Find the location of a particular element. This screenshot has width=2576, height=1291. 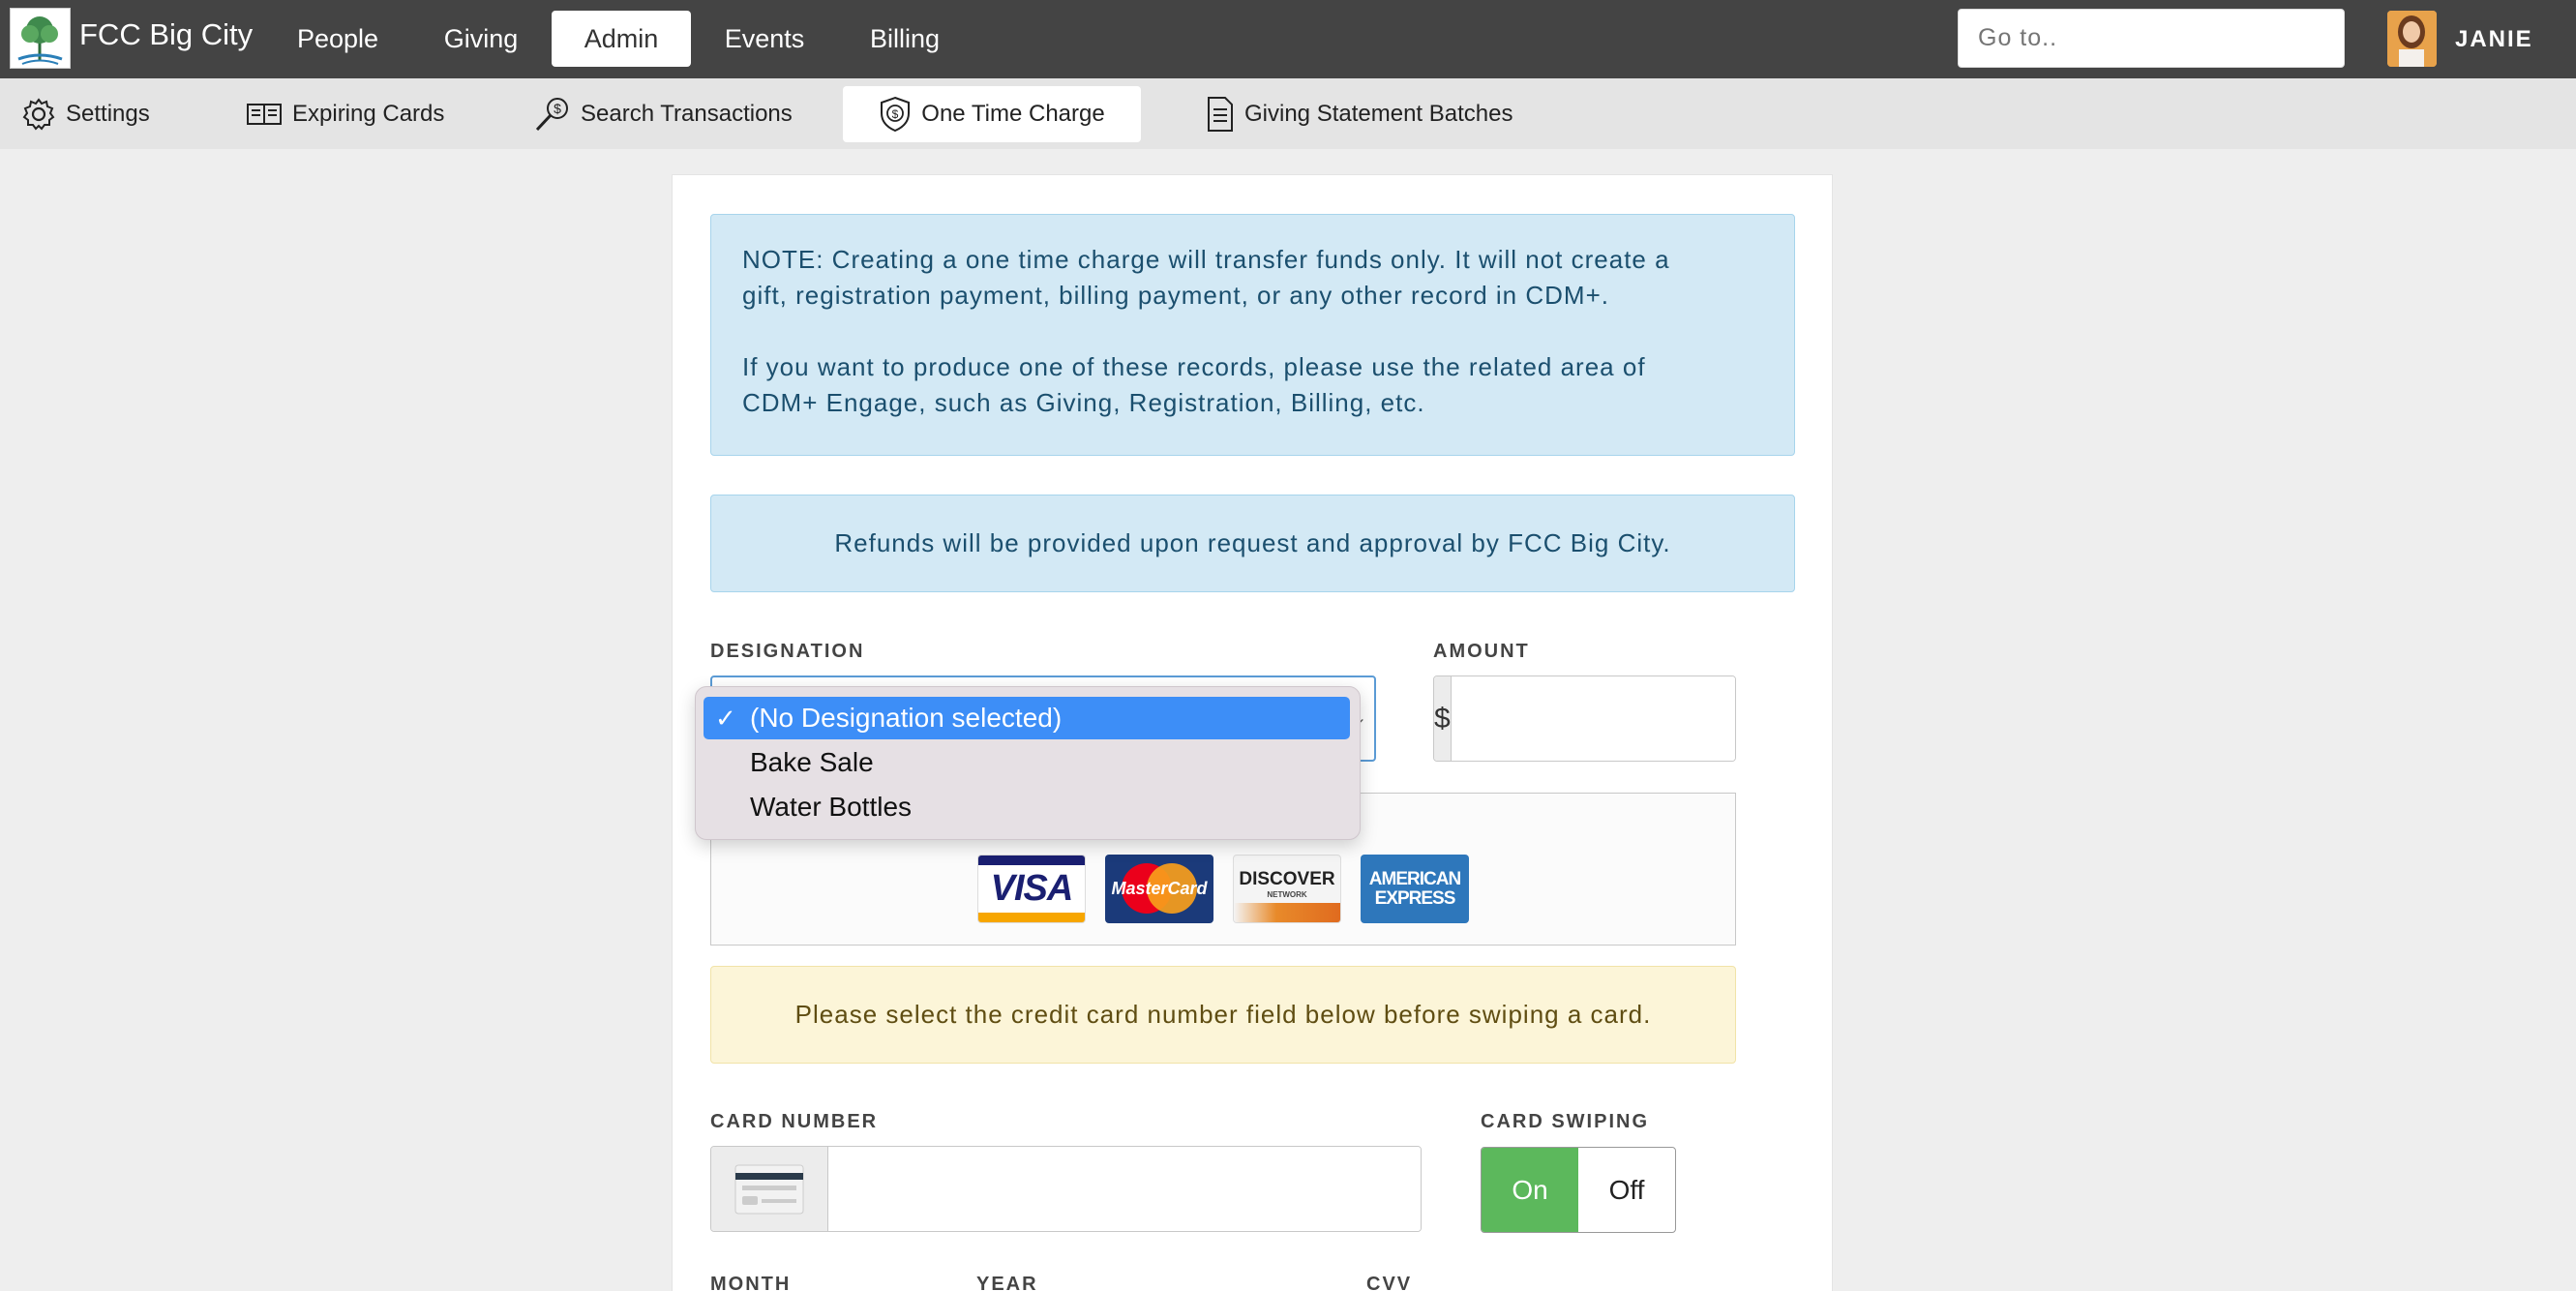

swipe-on-button: On is located at coordinates (1530, 1190).